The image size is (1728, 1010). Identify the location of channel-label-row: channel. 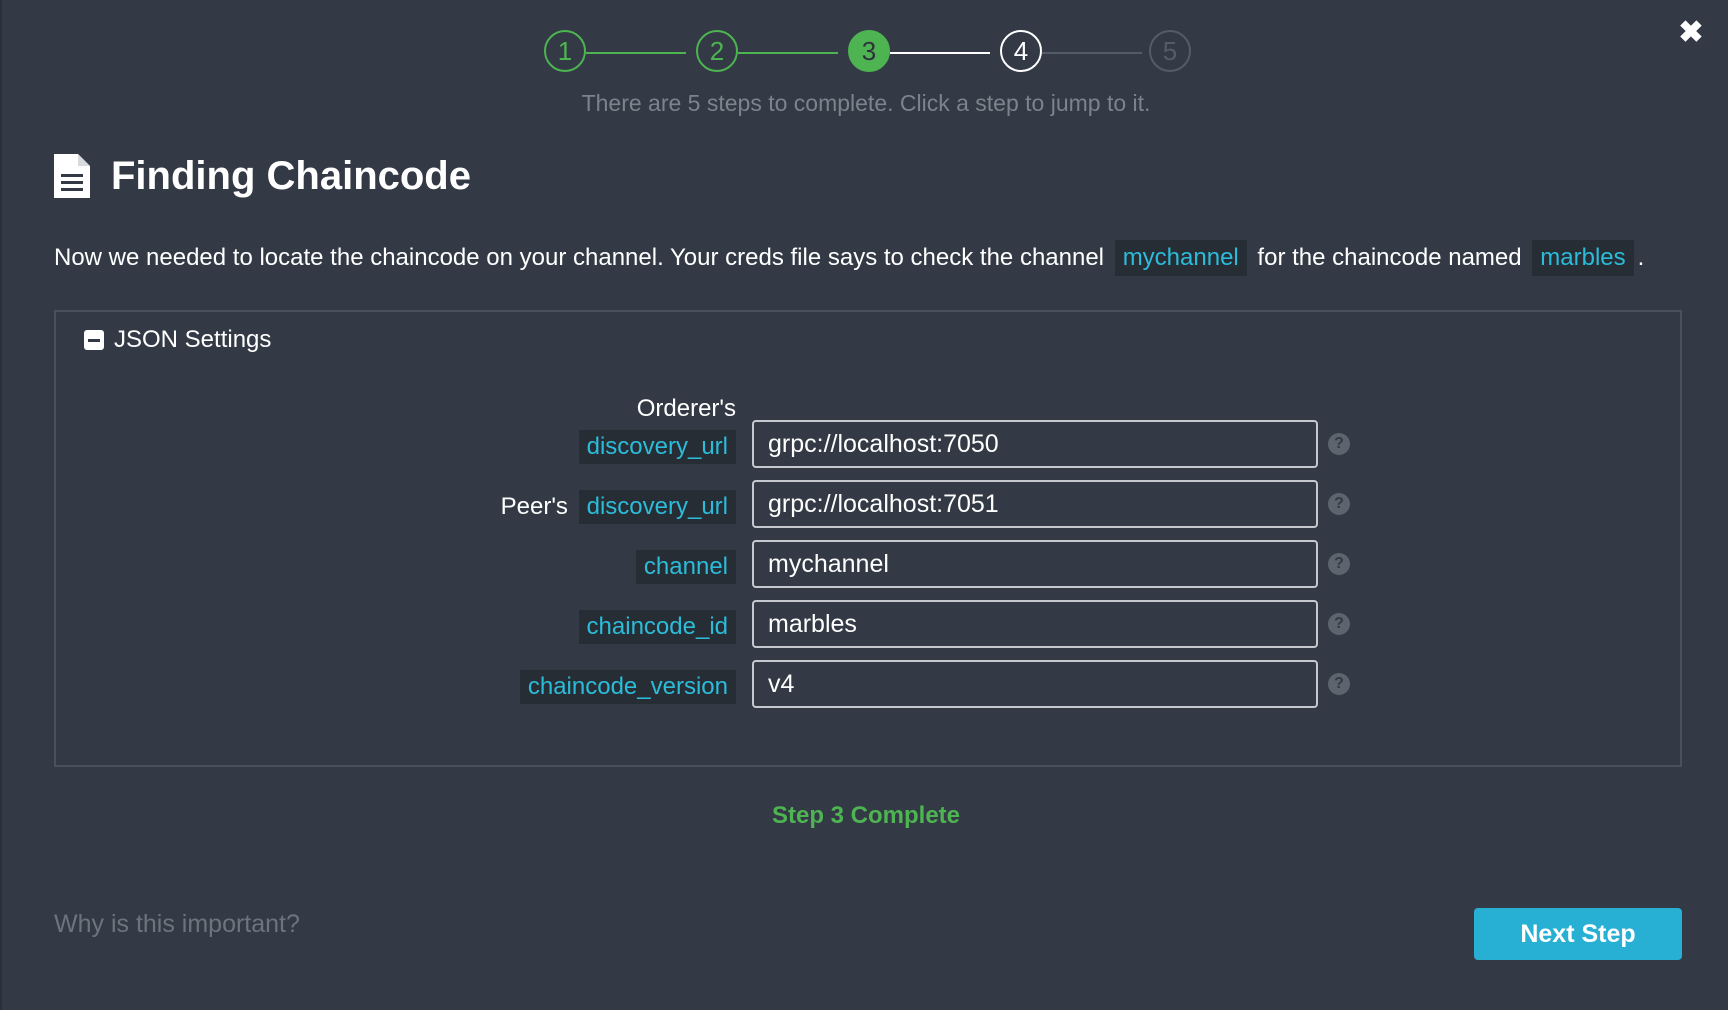
(581, 568).